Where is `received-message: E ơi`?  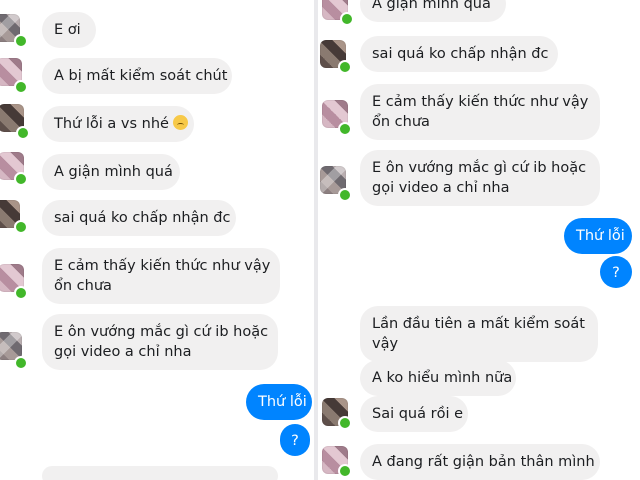 received-message: E ơi is located at coordinates (69, 30).